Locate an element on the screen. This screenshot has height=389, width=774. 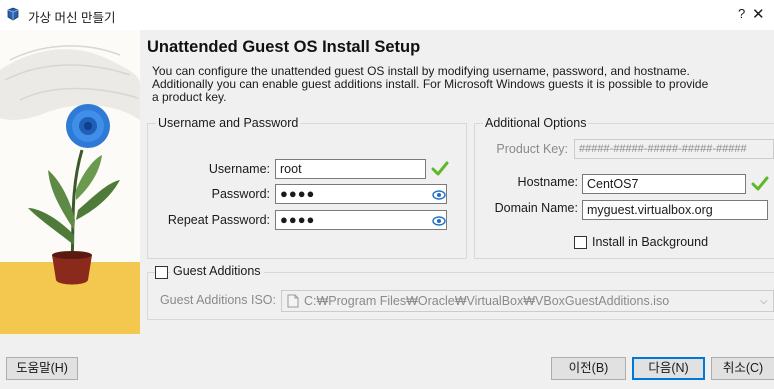
install-background-checkbox is located at coordinates (580, 242).